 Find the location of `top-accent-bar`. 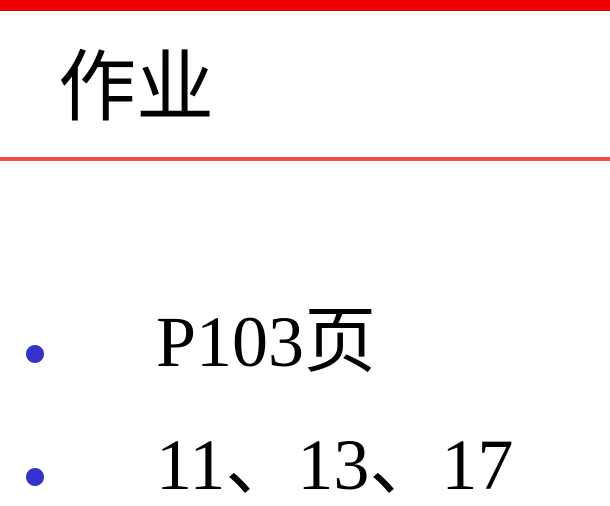

top-accent-bar is located at coordinates (305, 5).